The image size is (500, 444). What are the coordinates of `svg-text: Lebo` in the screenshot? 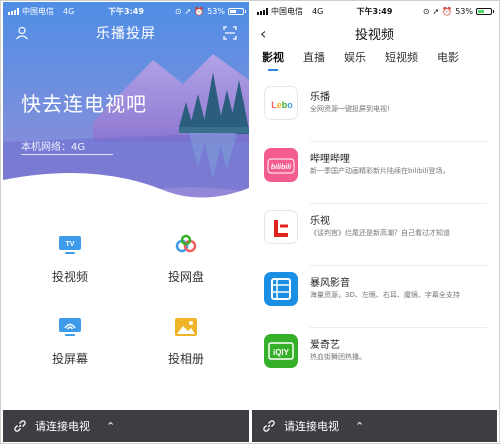 It's located at (282, 105).